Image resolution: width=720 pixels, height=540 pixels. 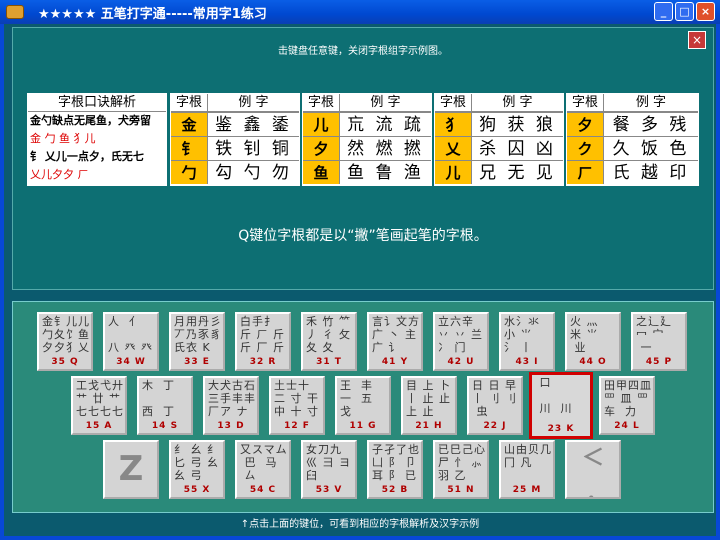 I want to click on key-h: 目 上 卜 丨 止 止 上 止 21 H, so click(x=429, y=405).